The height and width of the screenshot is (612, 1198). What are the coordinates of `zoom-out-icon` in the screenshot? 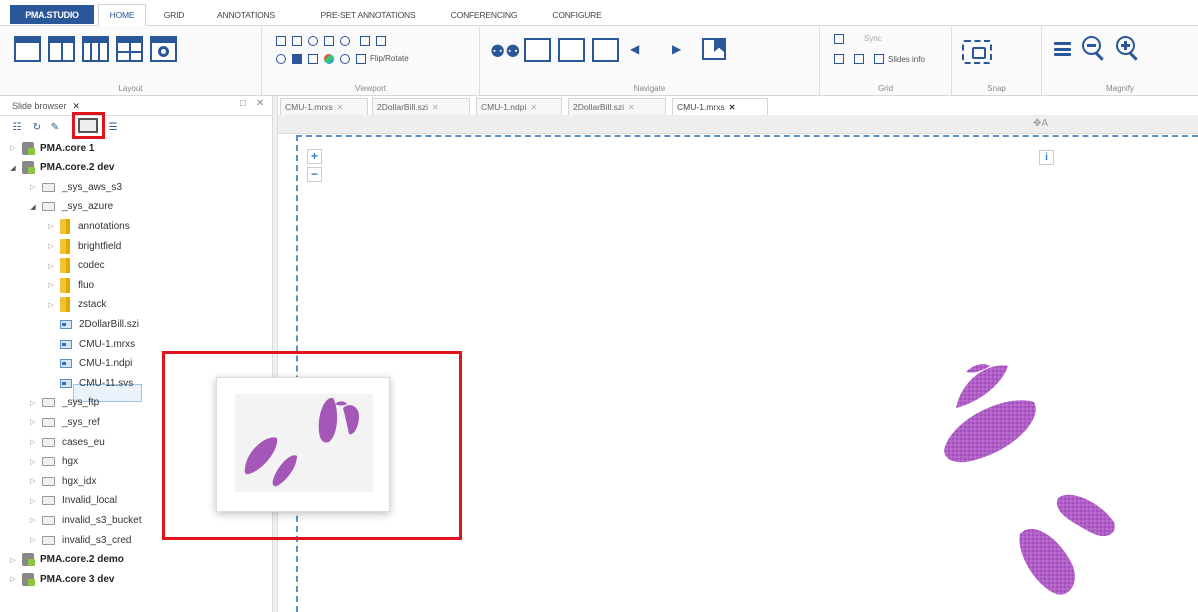 It's located at (1094, 48).